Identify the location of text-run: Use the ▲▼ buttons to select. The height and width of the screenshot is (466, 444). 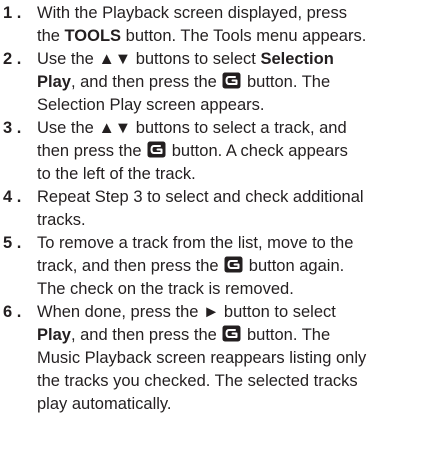
(149, 59).